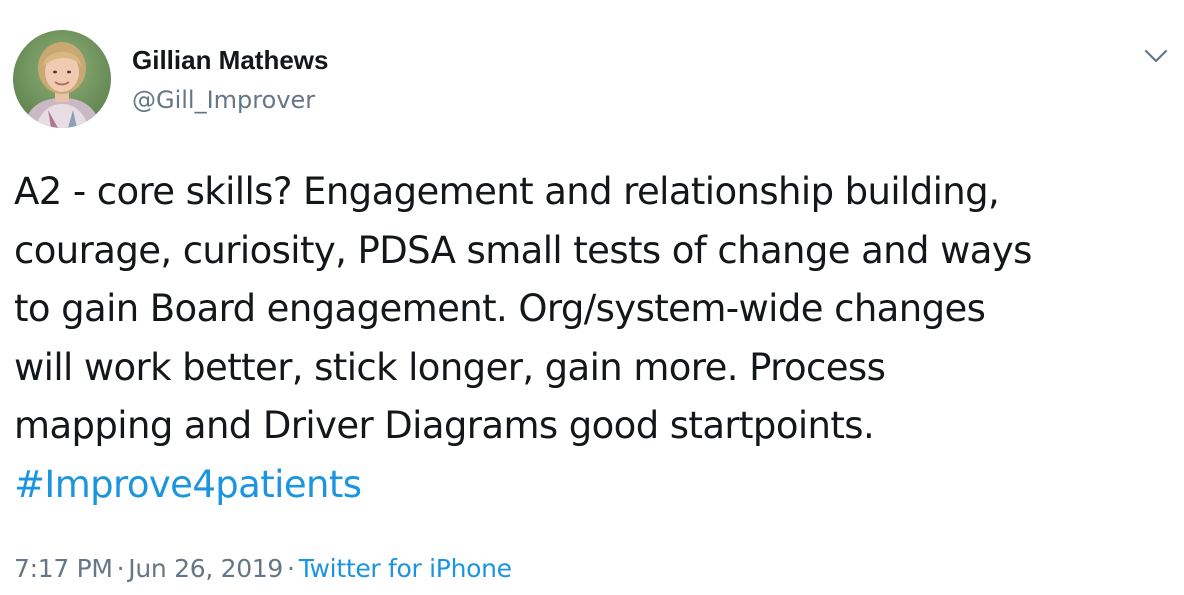 Image resolution: width=1184 pixels, height=595 pixels. What do you see at coordinates (188, 484) in the screenshot?
I see `hashtag-link: #Improve4patients` at bounding box center [188, 484].